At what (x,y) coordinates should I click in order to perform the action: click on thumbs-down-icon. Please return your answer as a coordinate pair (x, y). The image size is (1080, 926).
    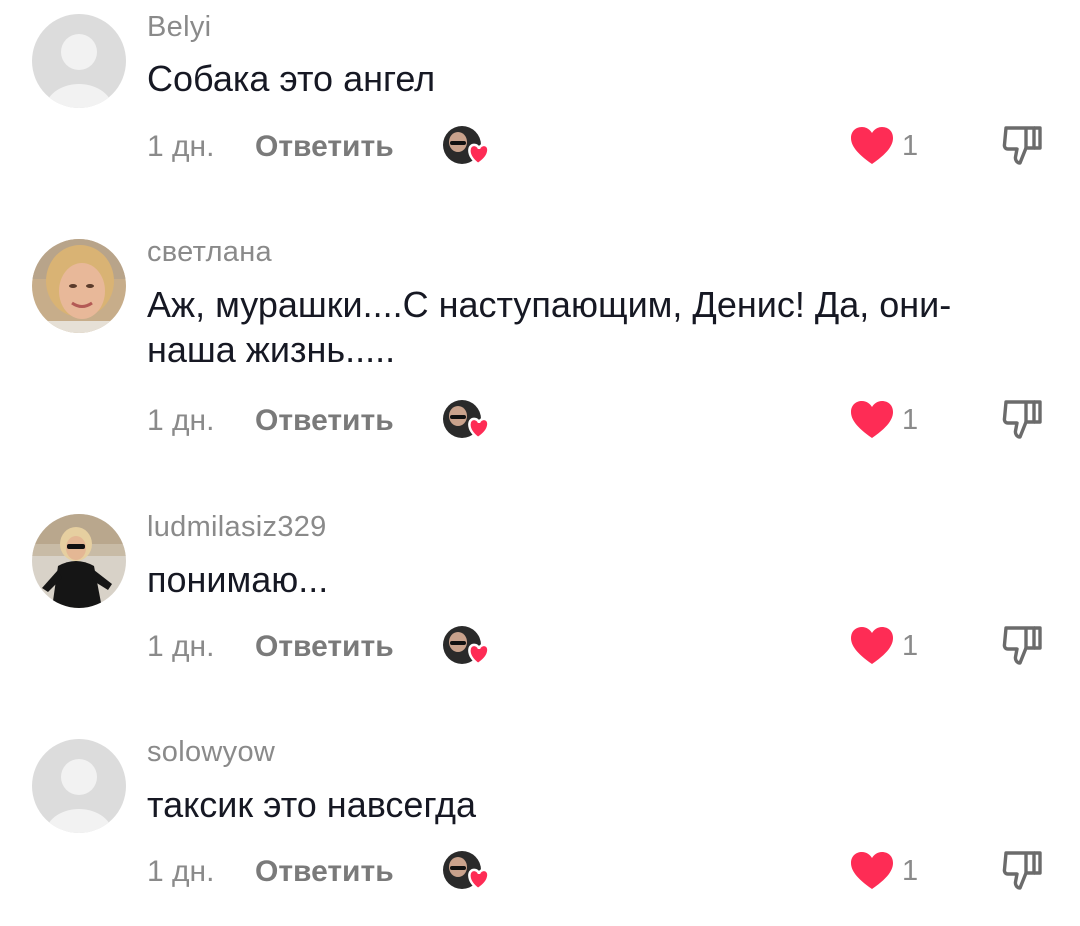
    Looking at the image, I should click on (1022, 871).